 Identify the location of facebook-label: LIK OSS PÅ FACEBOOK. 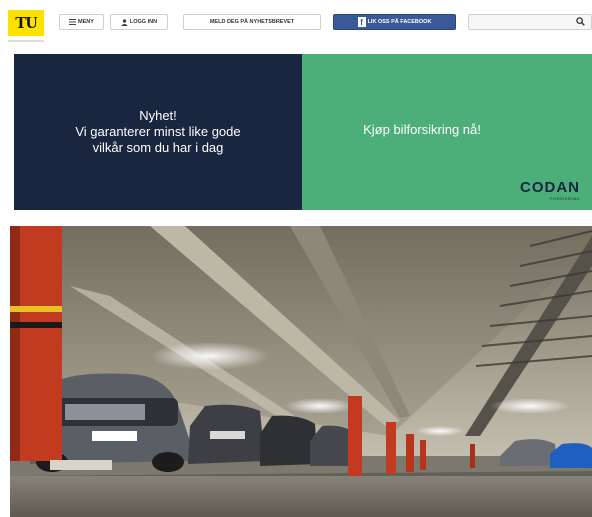
(399, 22).